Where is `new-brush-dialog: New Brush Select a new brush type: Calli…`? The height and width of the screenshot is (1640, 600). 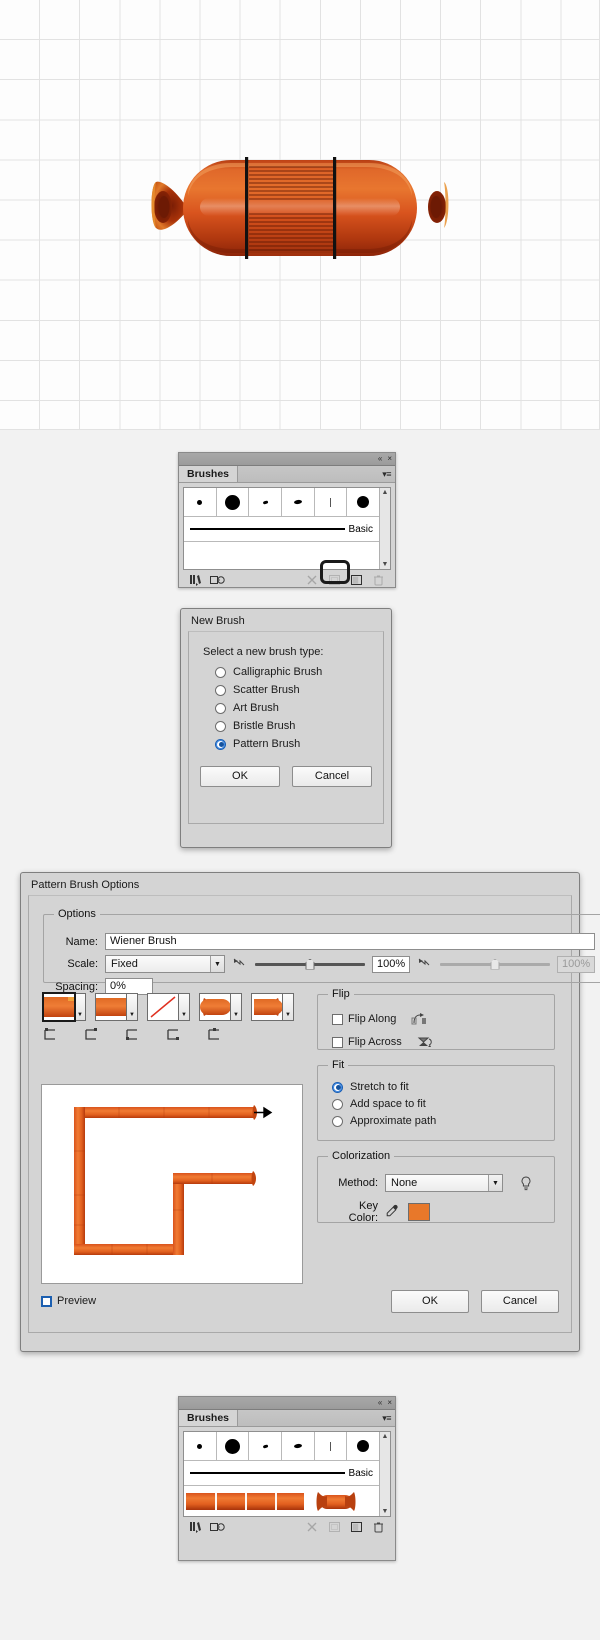
new-brush-dialog: New Brush Select a new brush type: Calli… is located at coordinates (286, 728).